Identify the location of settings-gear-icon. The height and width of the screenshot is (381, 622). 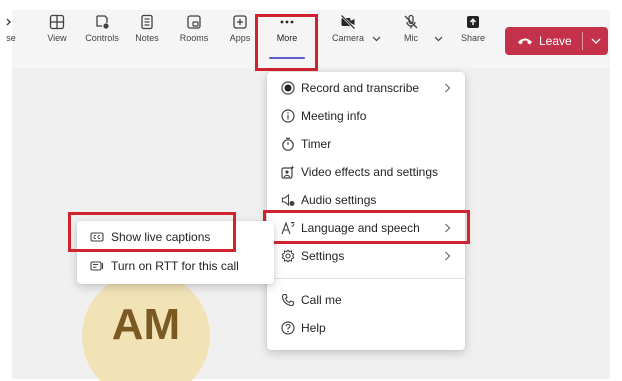
(288, 256).